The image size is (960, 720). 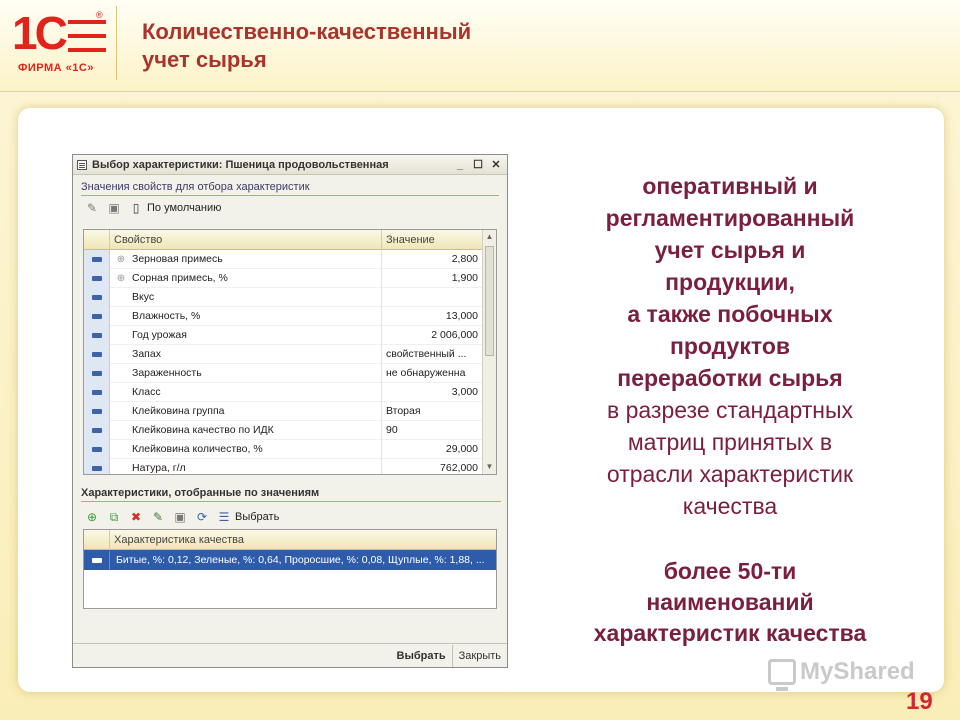 What do you see at coordinates (257, 392) in the screenshot?
I see `property-cell: Класс` at bounding box center [257, 392].